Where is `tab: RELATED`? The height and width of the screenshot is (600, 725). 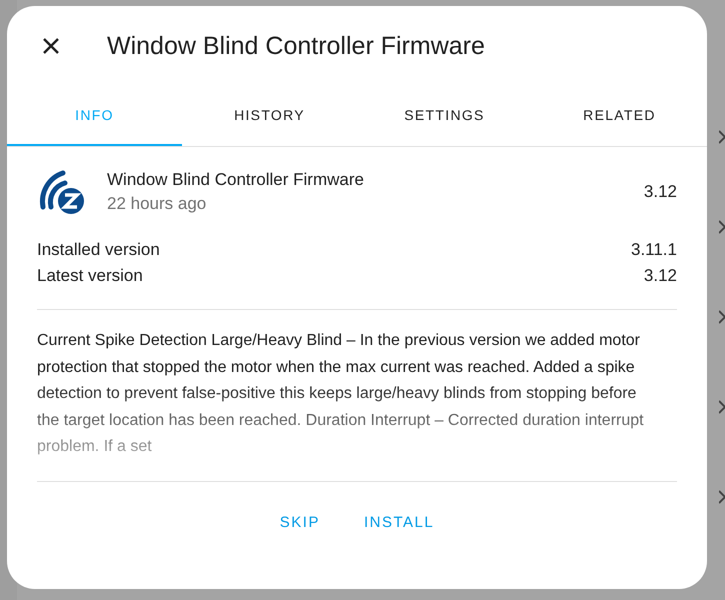
tab: RELATED is located at coordinates (619, 116).